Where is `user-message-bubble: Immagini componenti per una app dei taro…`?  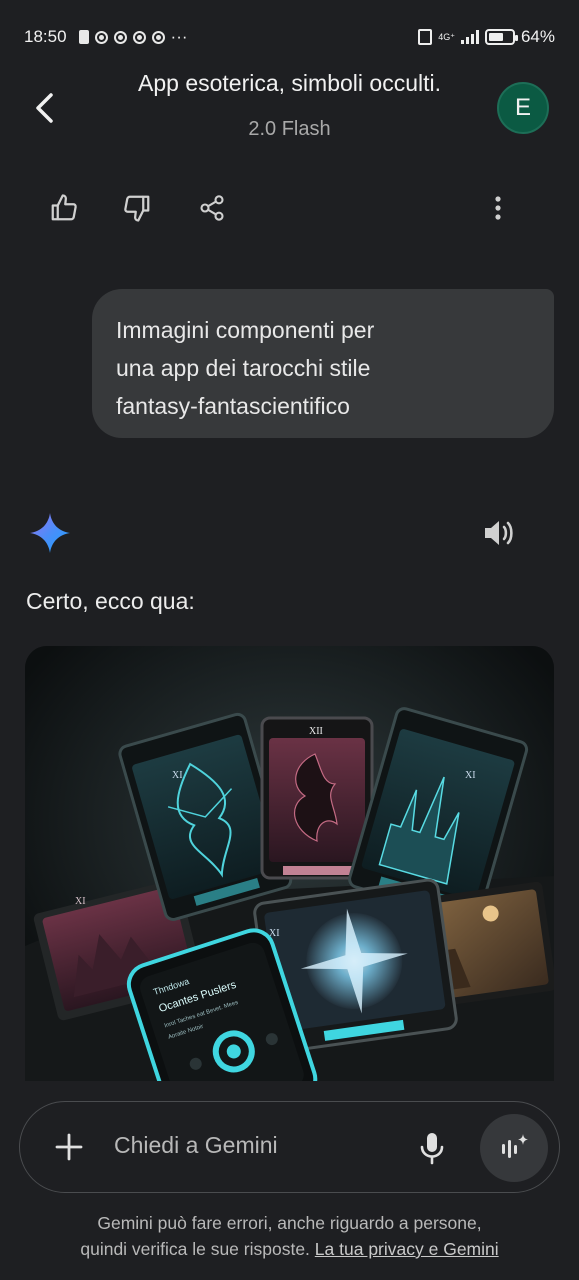 user-message-bubble: Immagini componenti per una app dei taro… is located at coordinates (323, 363).